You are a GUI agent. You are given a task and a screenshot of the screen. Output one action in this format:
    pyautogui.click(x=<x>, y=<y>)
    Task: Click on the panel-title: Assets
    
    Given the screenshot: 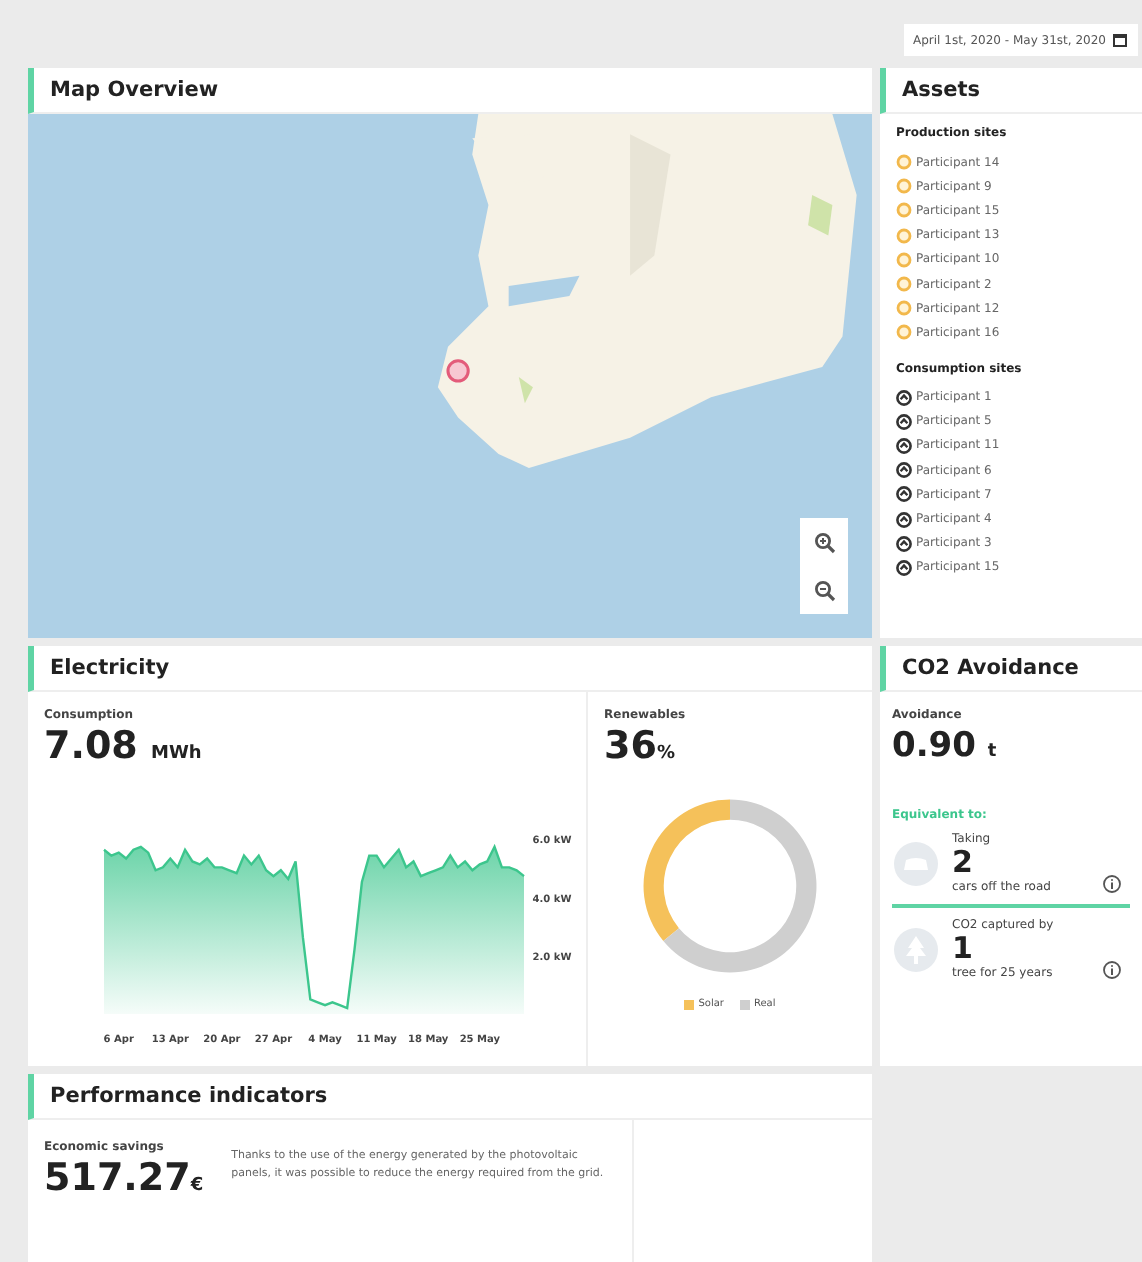 What is the action you would take?
    pyautogui.click(x=941, y=90)
    